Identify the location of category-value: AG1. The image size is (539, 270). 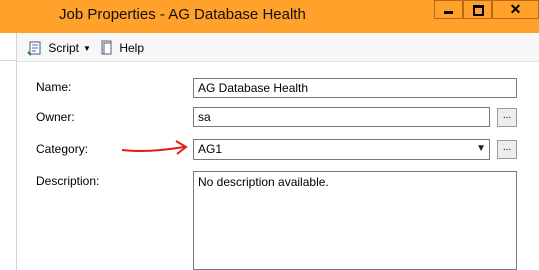
(210, 149).